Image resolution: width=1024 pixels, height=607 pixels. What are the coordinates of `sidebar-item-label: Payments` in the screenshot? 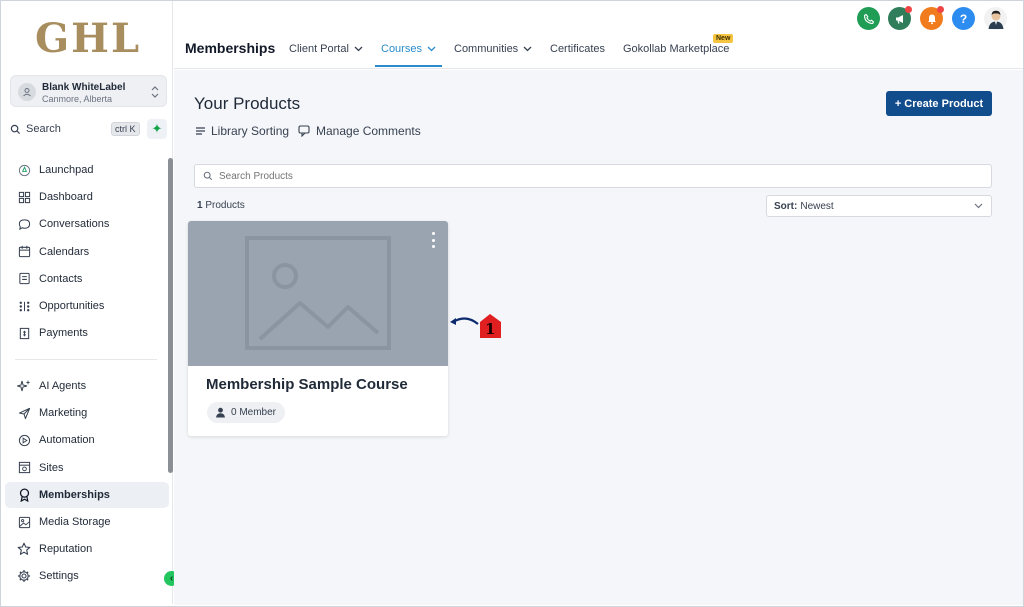 It's located at (63, 333).